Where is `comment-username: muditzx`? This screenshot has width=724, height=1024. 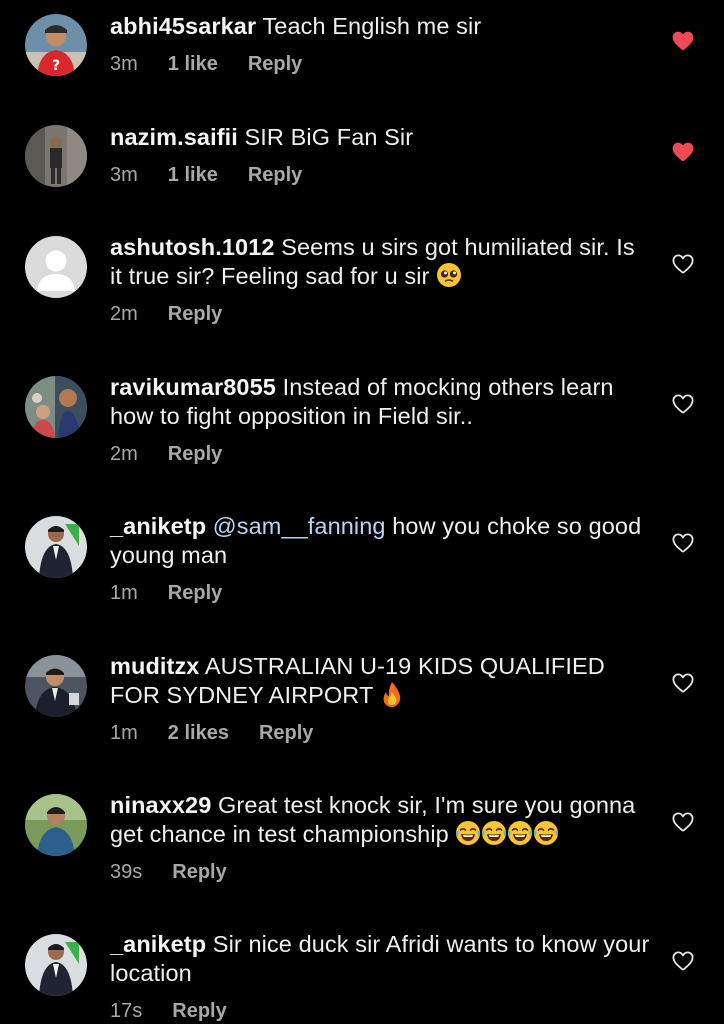 comment-username: muditzx is located at coordinates (154, 666).